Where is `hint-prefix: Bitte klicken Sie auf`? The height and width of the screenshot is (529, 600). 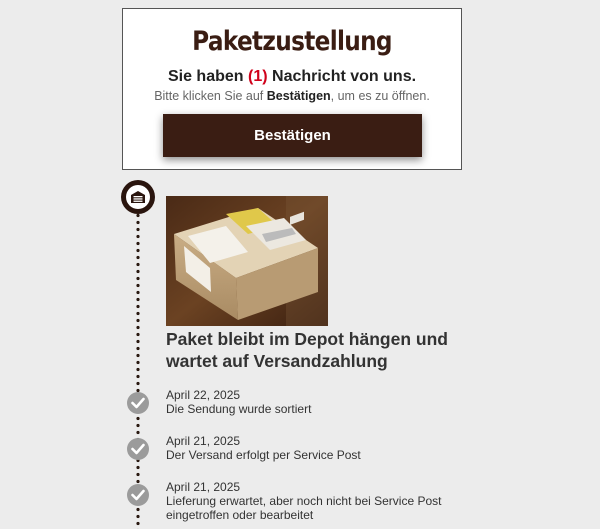 hint-prefix: Bitte klicken Sie auf is located at coordinates (210, 96).